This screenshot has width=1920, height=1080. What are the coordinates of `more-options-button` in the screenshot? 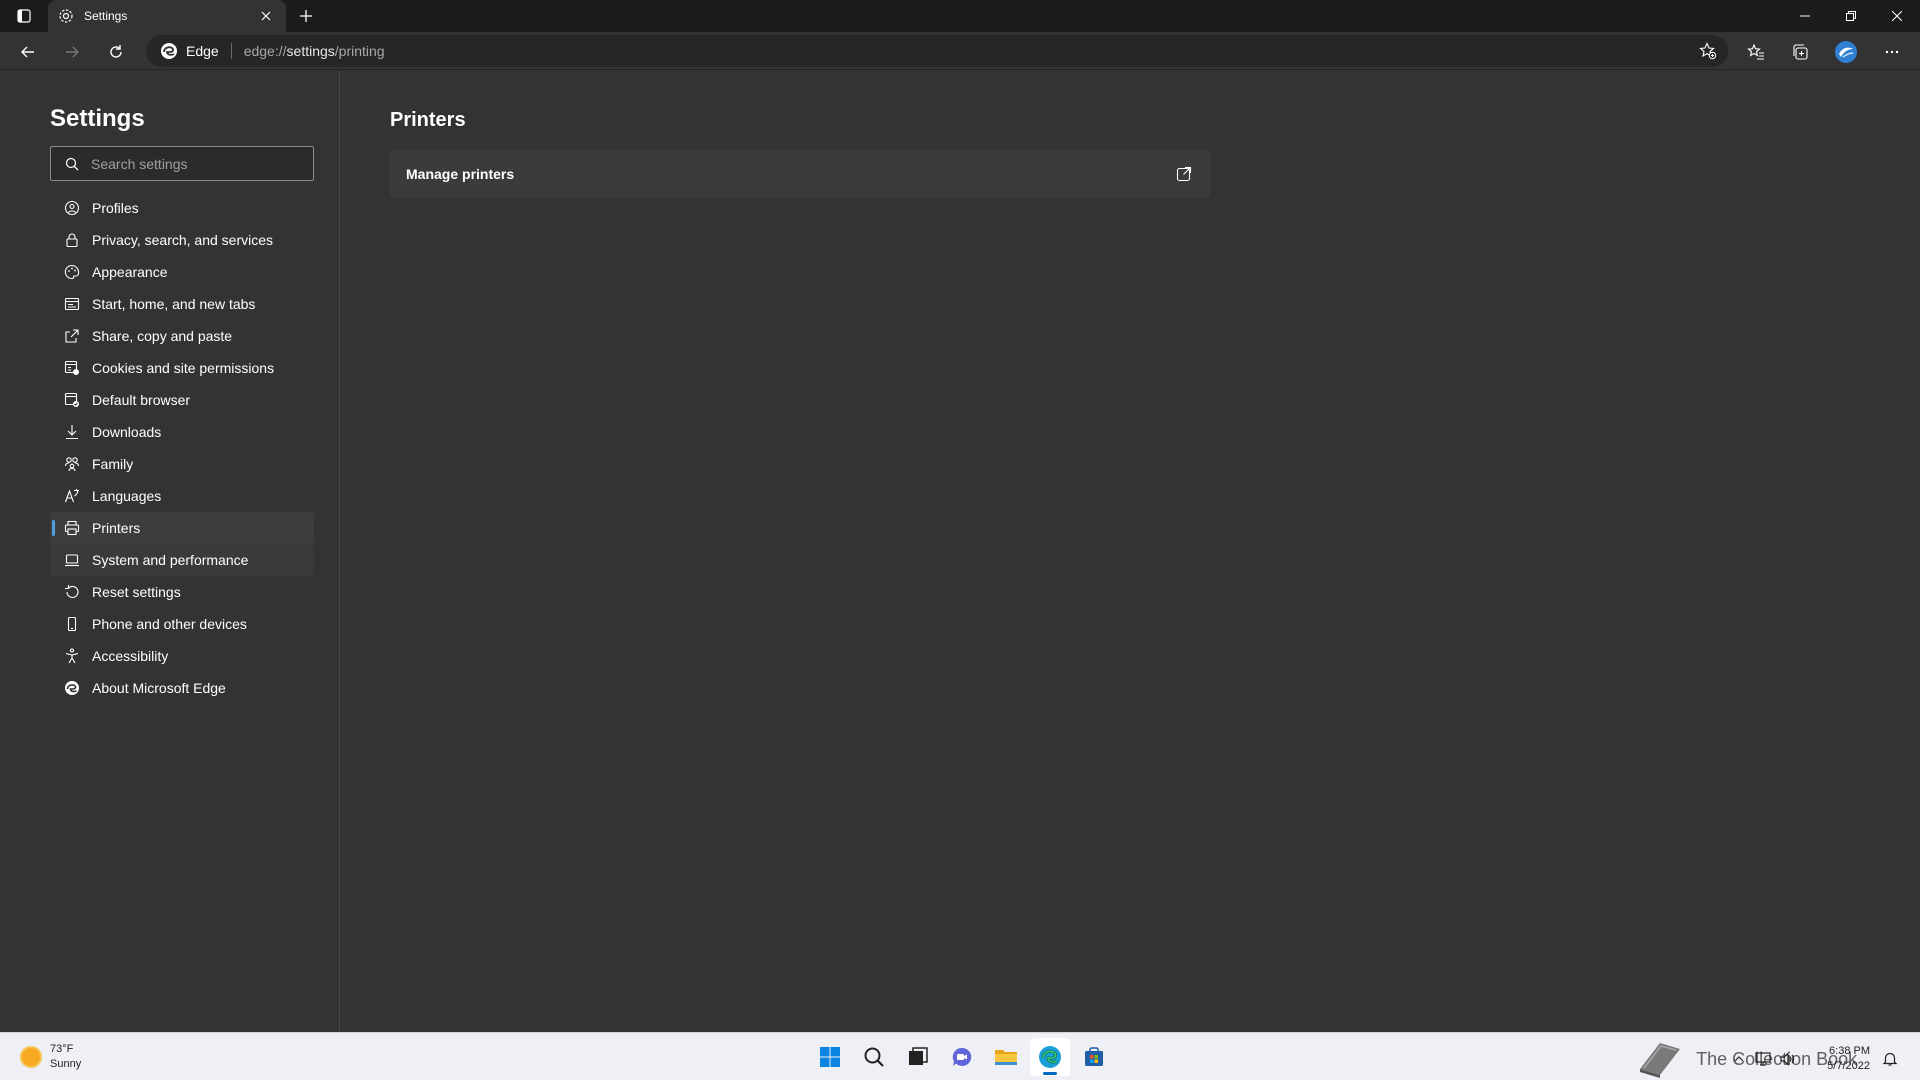 It's located at (1892, 52).